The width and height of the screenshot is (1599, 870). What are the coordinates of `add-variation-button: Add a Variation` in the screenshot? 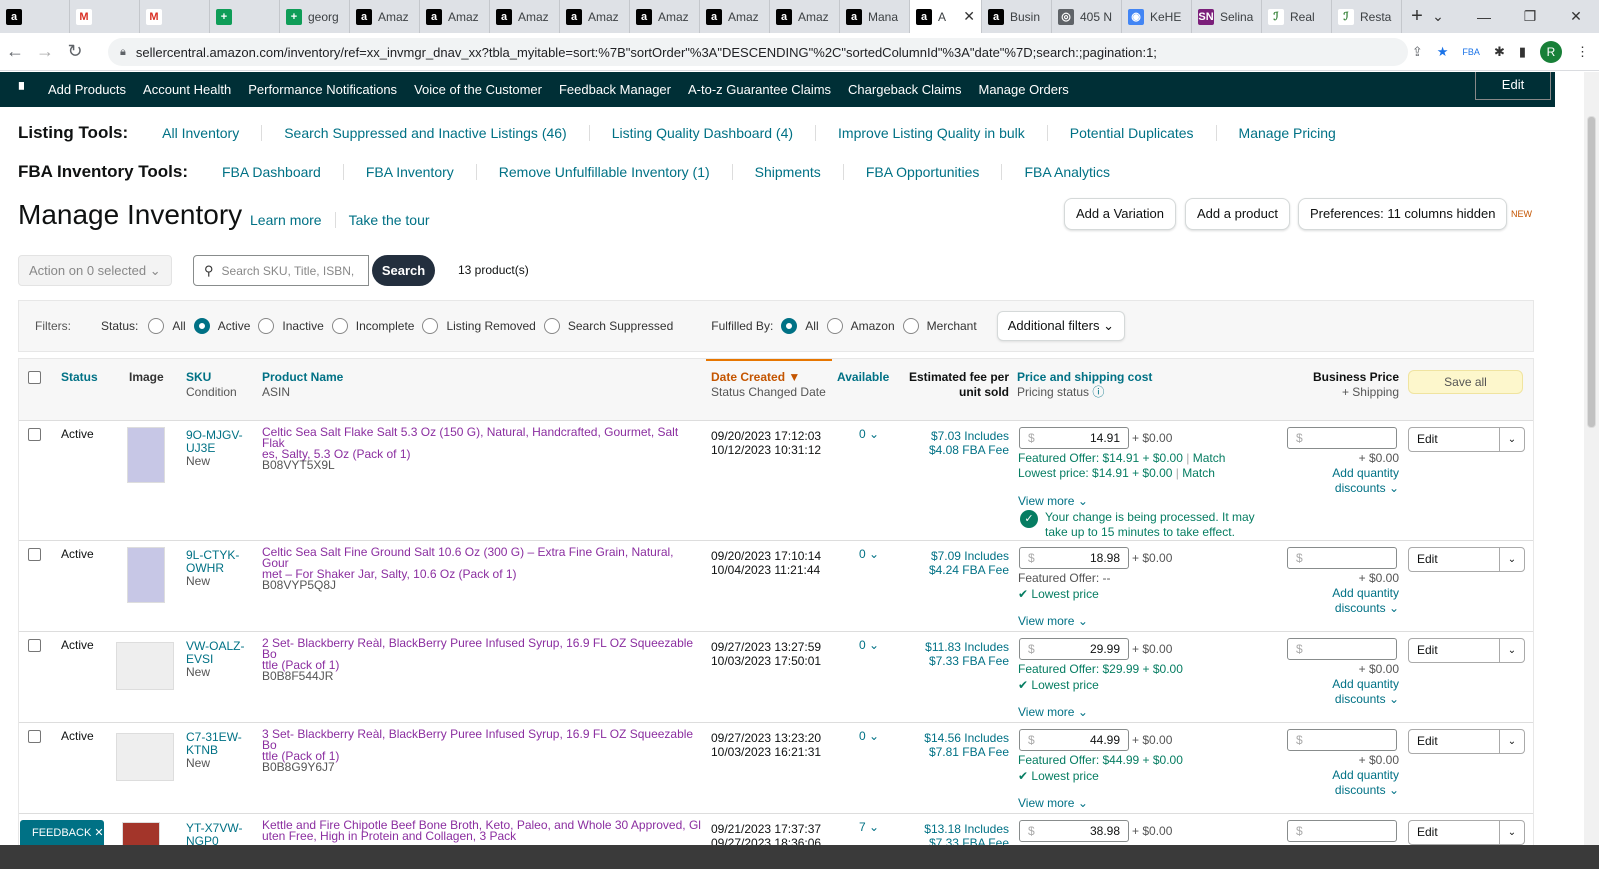 It's located at (1120, 214).